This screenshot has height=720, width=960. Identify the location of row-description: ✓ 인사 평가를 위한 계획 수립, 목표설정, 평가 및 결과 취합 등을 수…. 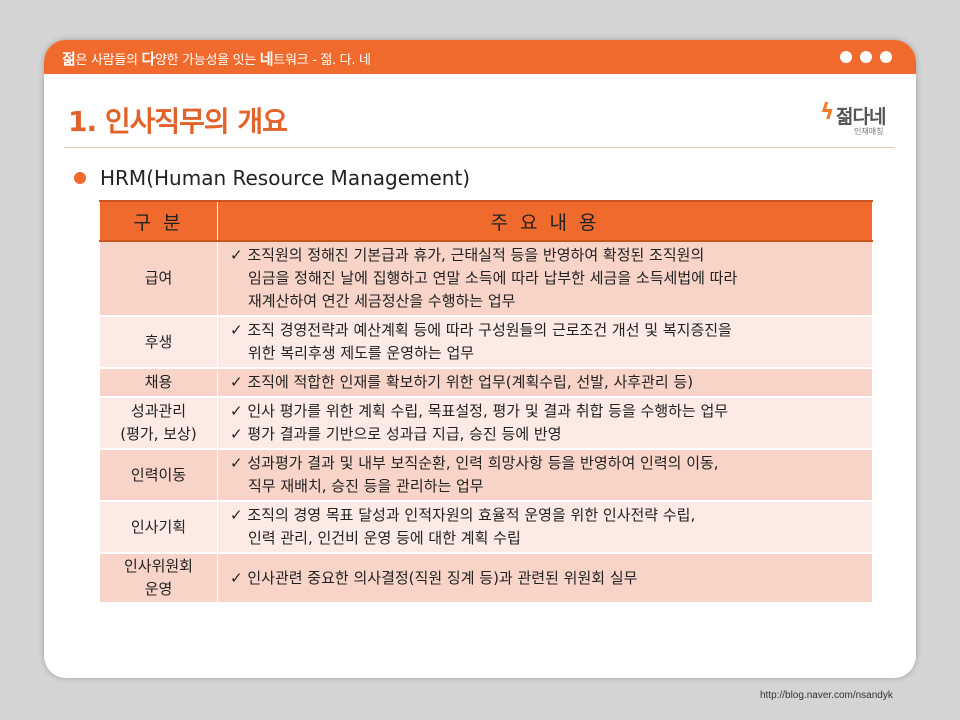
(545, 423).